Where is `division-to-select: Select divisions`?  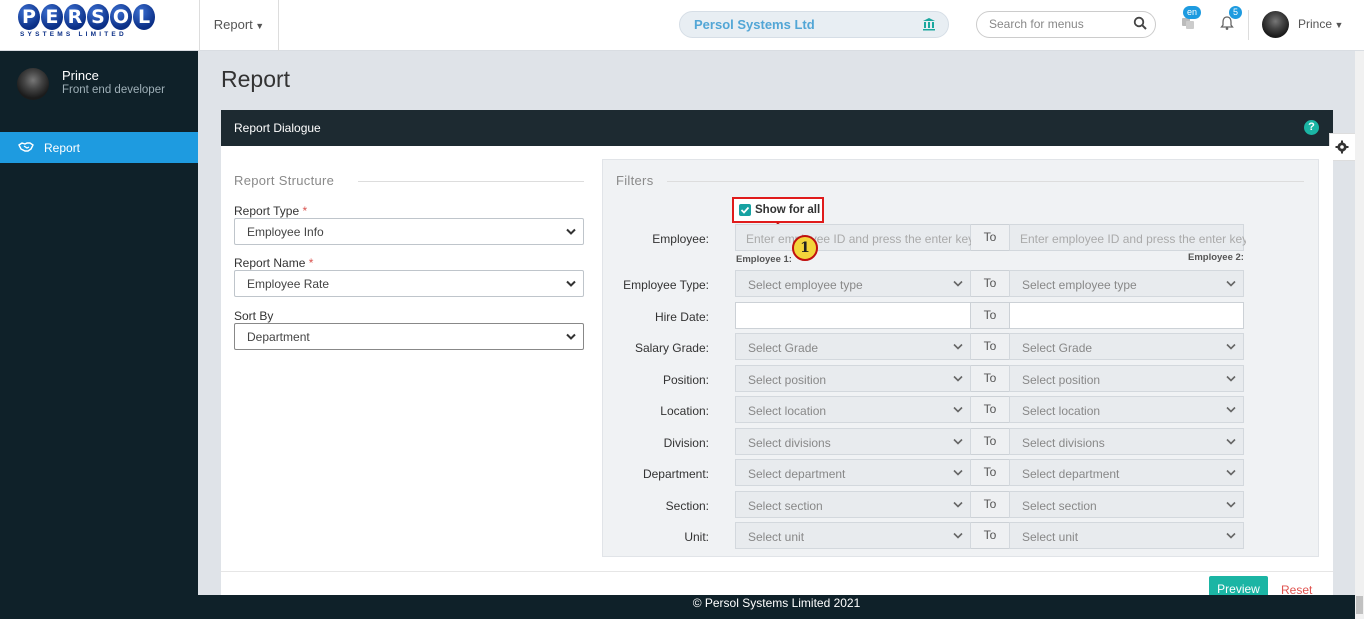
division-to-select: Select divisions is located at coordinates (1126, 441).